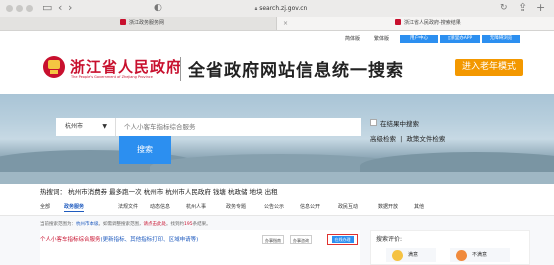  I want to click on traditional-link: 繁体版, so click(381, 39).